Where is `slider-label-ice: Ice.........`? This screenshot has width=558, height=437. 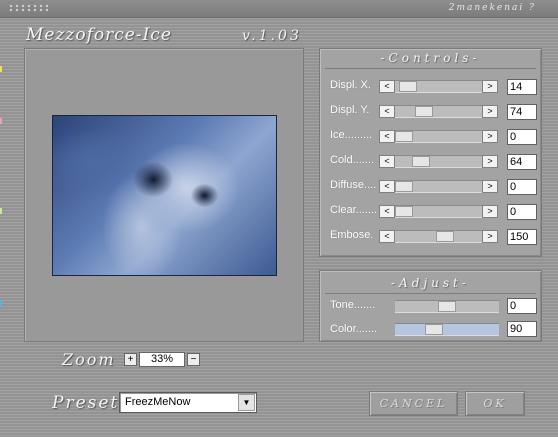 slider-label-ice: Ice......... is located at coordinates (351, 135).